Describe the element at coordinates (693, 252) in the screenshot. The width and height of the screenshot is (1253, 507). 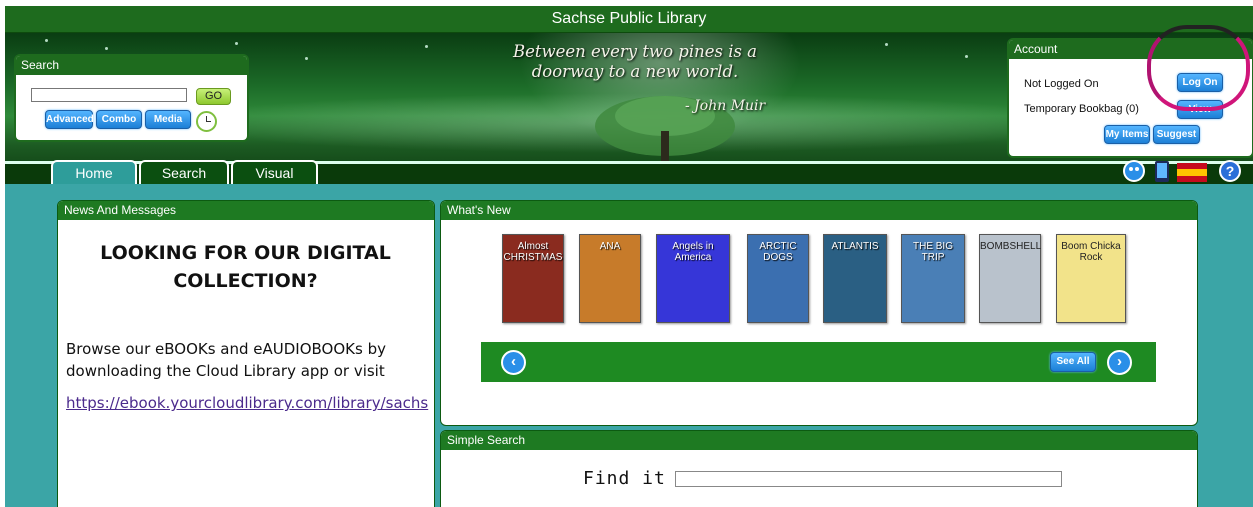
I see `cover-title: Angels in America` at that location.